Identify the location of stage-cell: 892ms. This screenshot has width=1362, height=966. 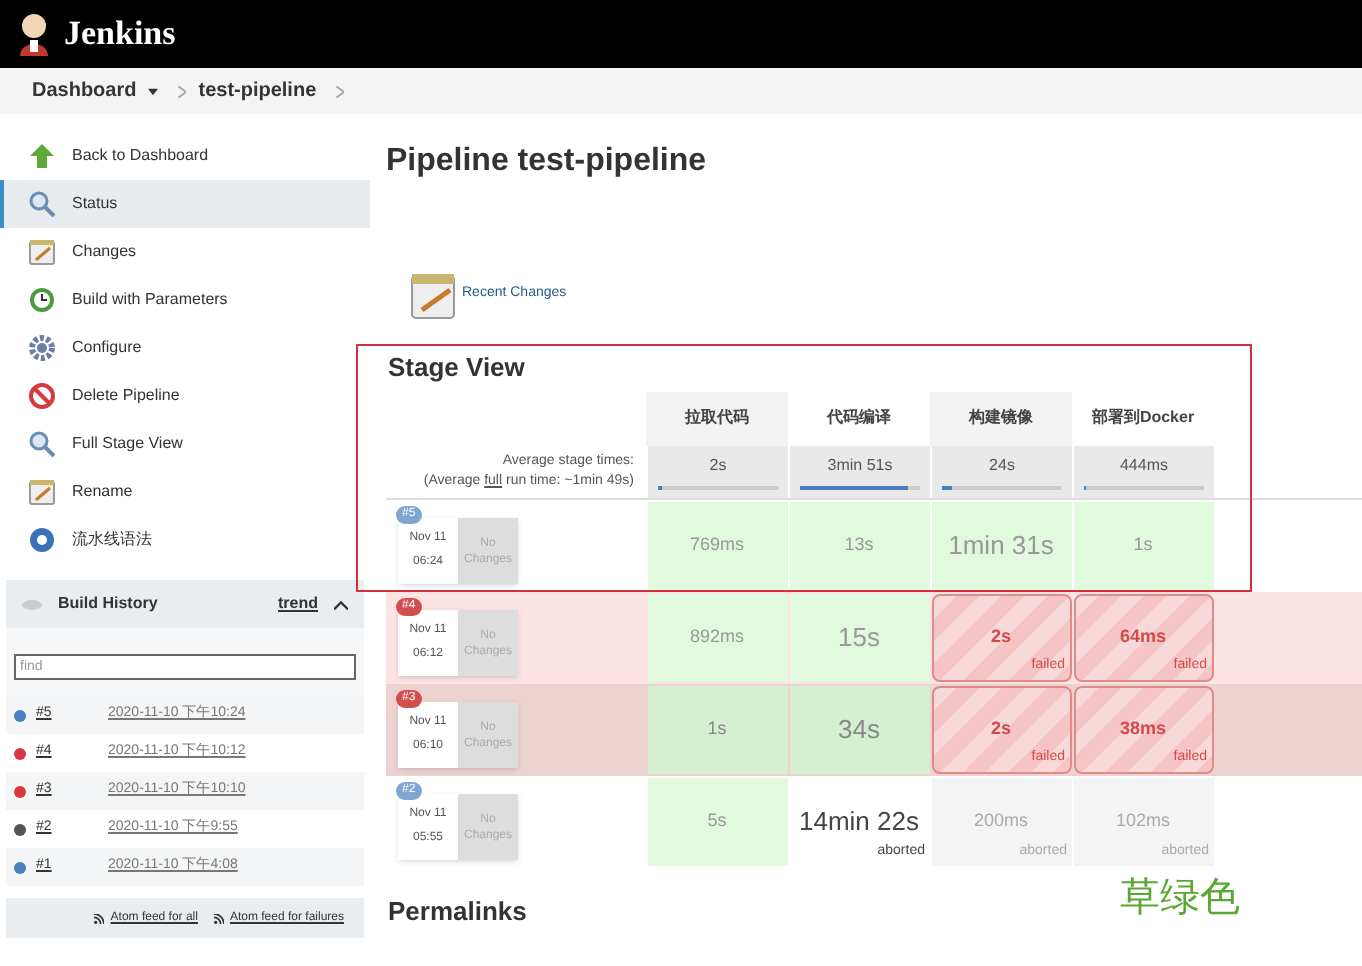
(717, 637).